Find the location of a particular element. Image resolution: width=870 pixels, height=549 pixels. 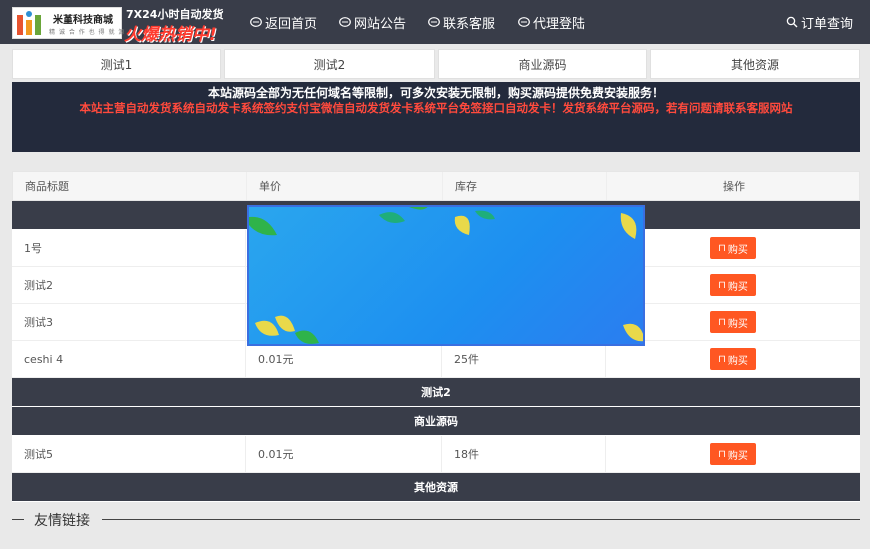

nav-agent-login: 代理登陆 is located at coordinates (552, 22).